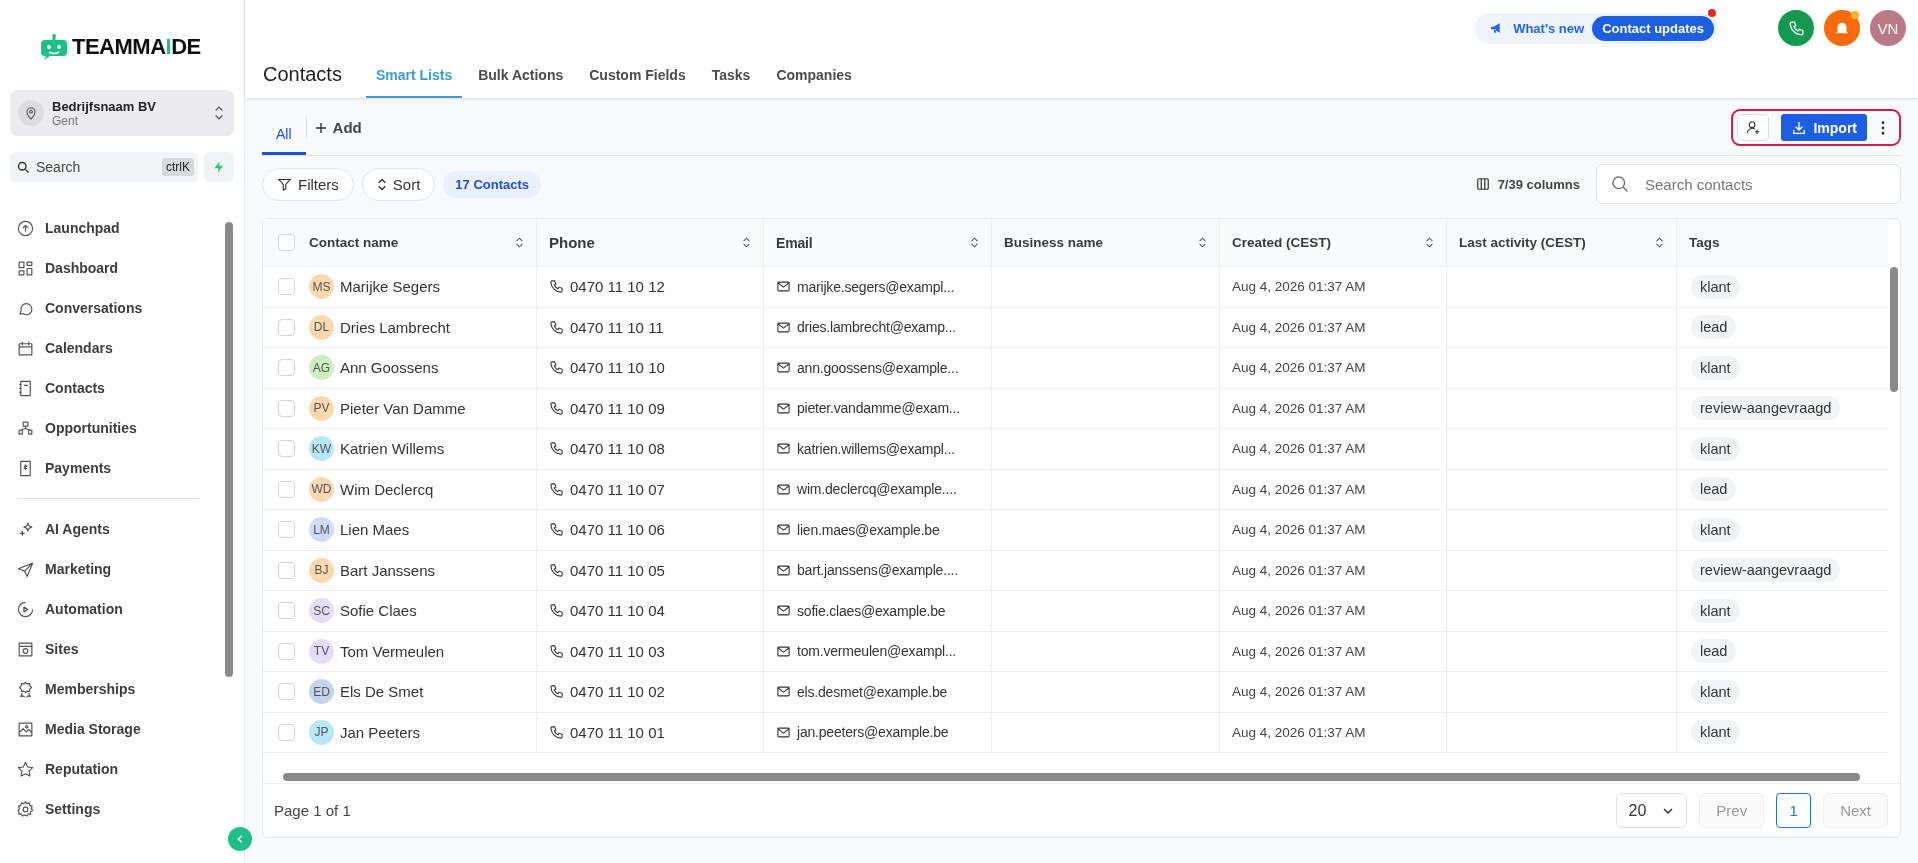  What do you see at coordinates (617, 570) in the screenshot?
I see `phone-number: 0470 11 10 05` at bounding box center [617, 570].